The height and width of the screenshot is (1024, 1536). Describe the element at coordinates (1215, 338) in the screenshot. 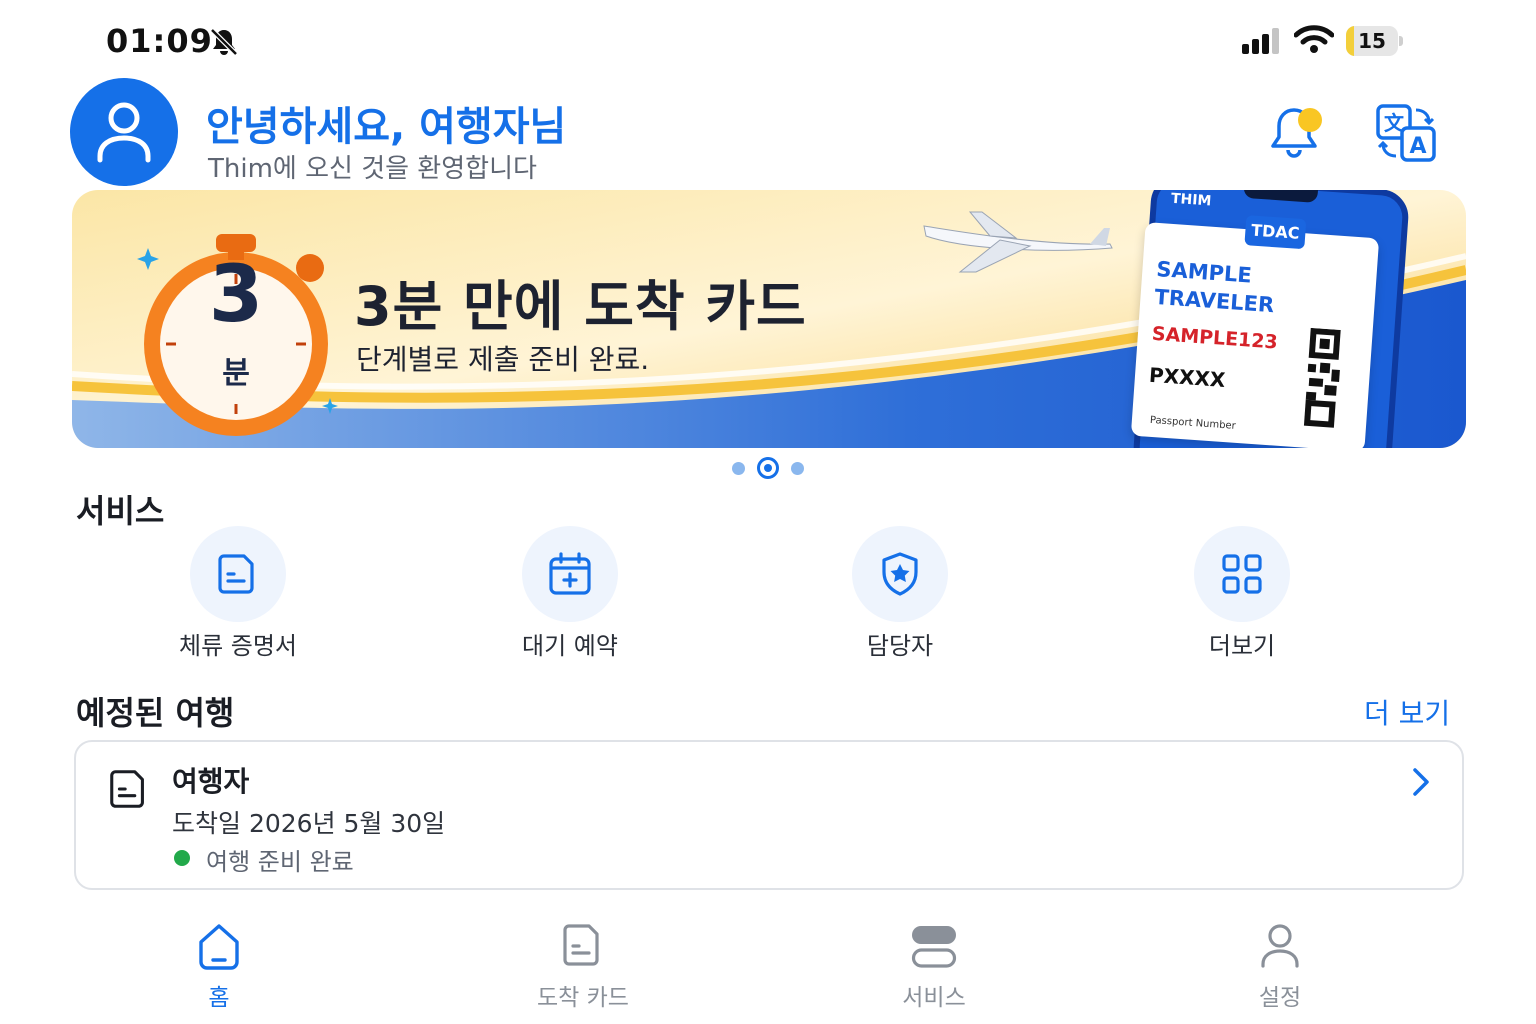

I see `card-id: SAMPLE123` at that location.